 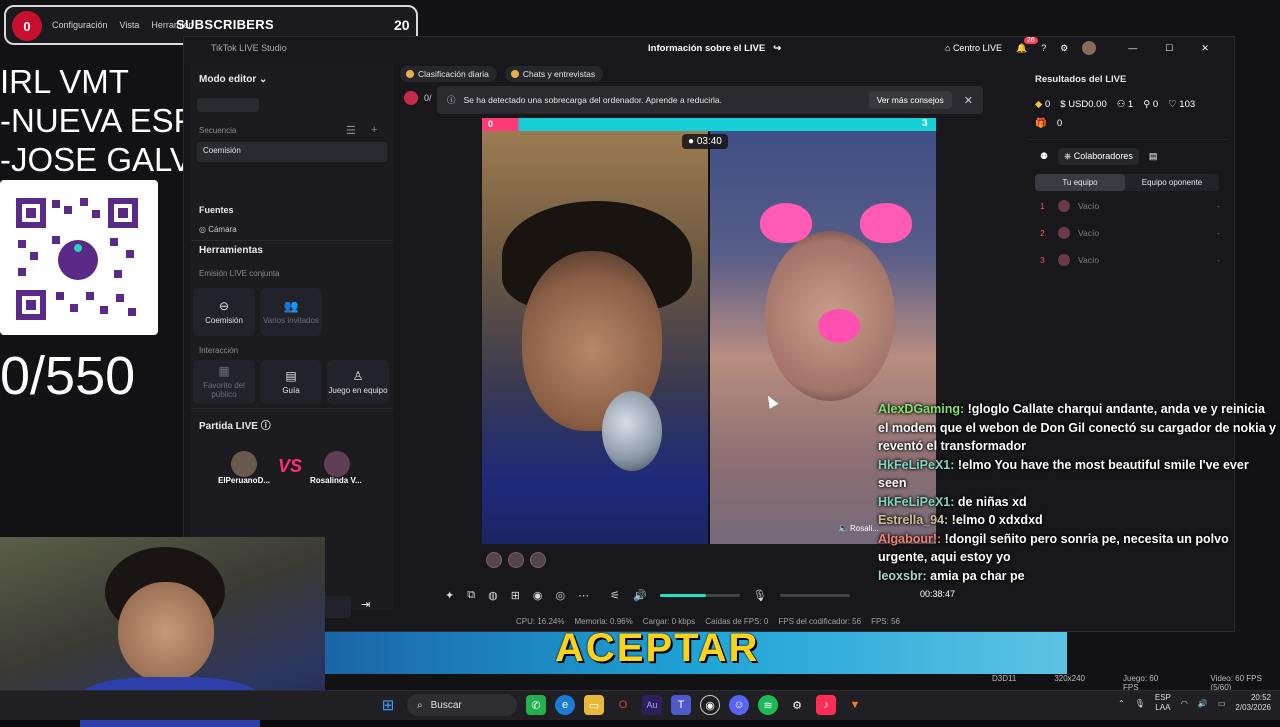 I want to click on magic-wand-icon: ✦, so click(x=449, y=595).